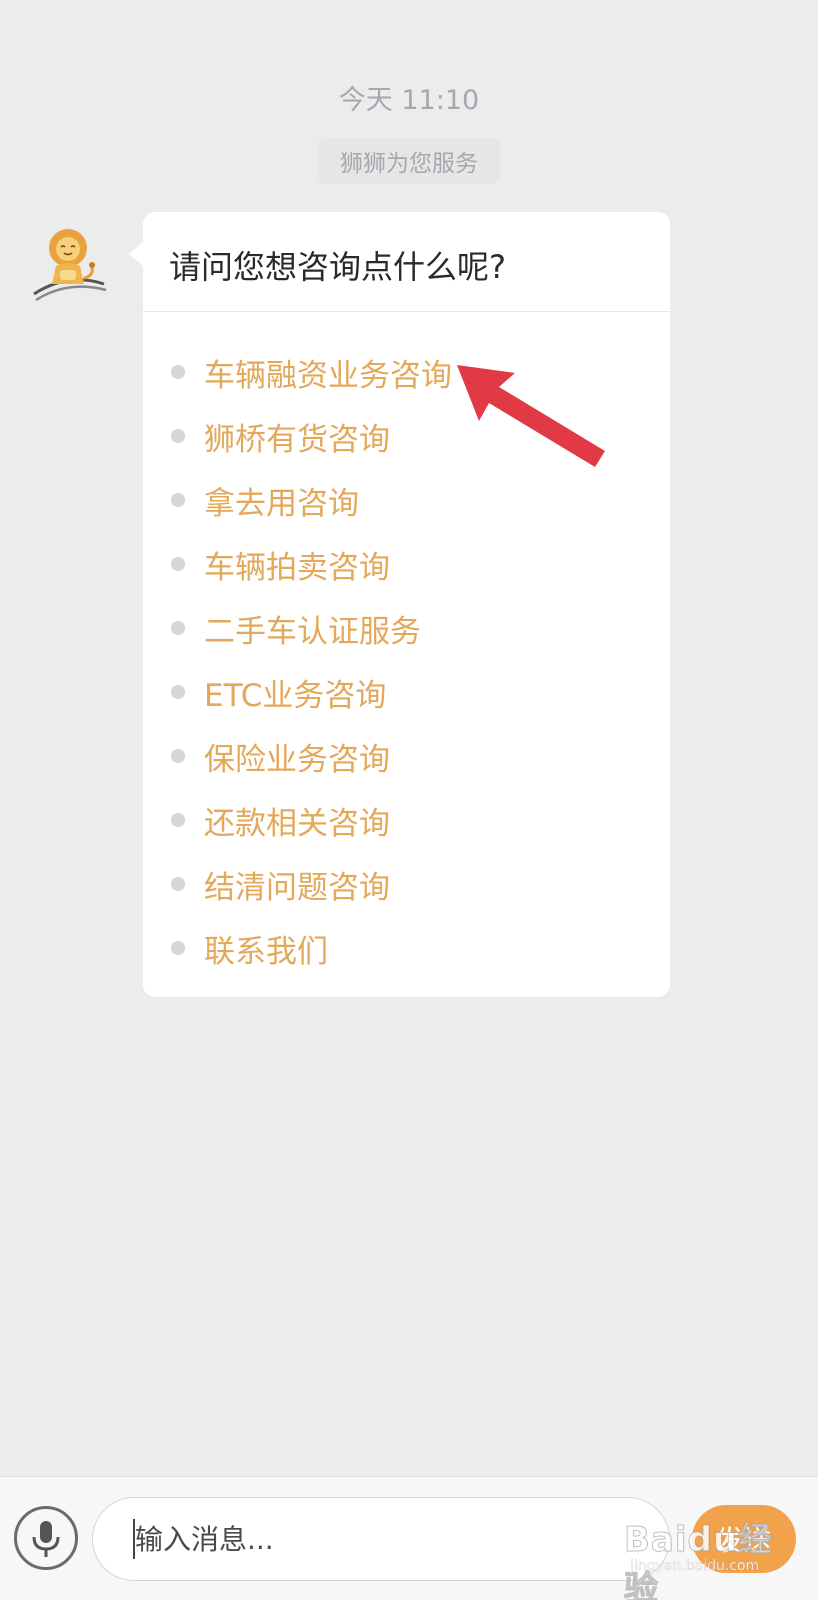 This screenshot has width=818, height=1600. What do you see at coordinates (281, 503) in the screenshot?
I see `quick-reply-label: 拿去用咨询` at bounding box center [281, 503].